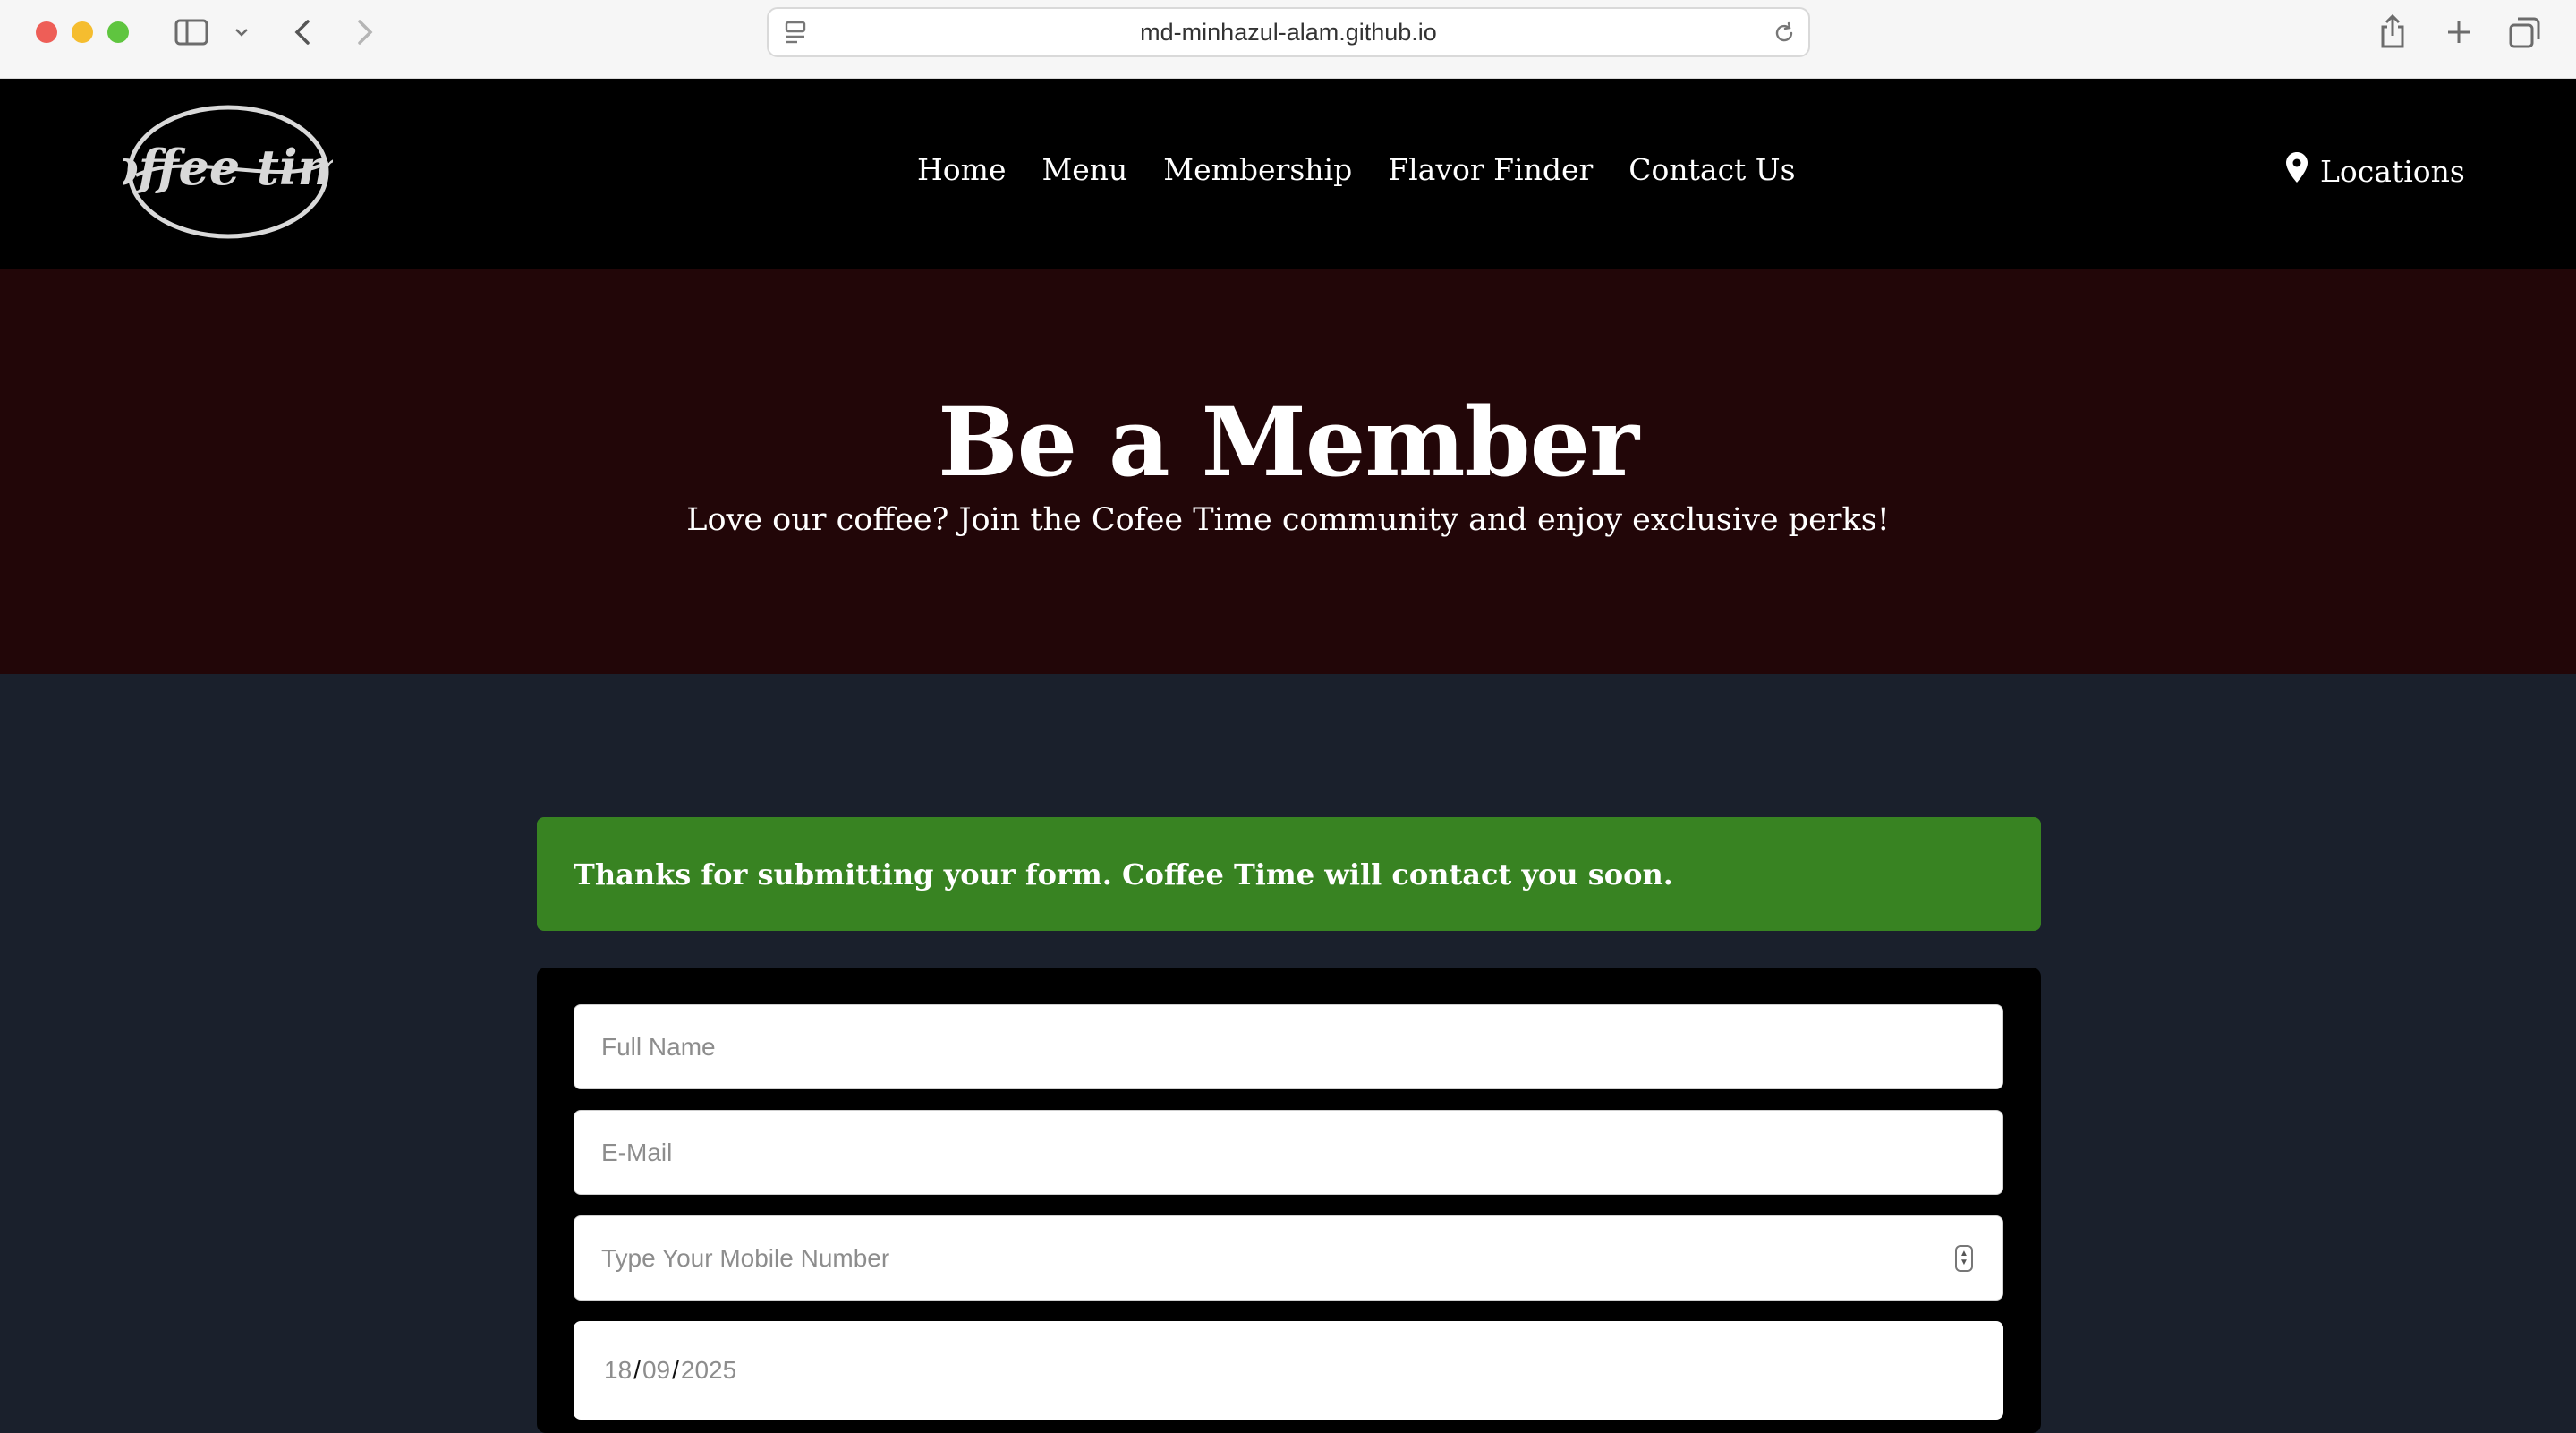 The image size is (2576, 1433). Describe the element at coordinates (82, 32) in the screenshot. I see `minimize-window-button` at that location.